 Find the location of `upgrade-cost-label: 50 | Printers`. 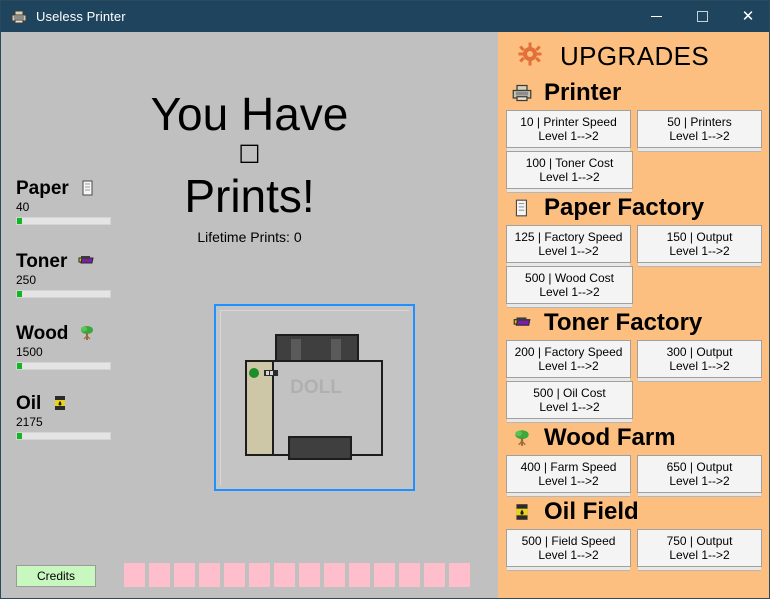

upgrade-cost-label: 50 | Printers is located at coordinates (699, 122).